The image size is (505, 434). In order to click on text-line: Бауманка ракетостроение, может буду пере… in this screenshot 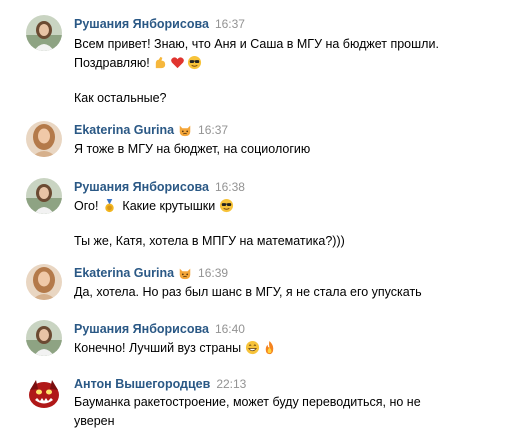, I will do `click(247, 402)`.